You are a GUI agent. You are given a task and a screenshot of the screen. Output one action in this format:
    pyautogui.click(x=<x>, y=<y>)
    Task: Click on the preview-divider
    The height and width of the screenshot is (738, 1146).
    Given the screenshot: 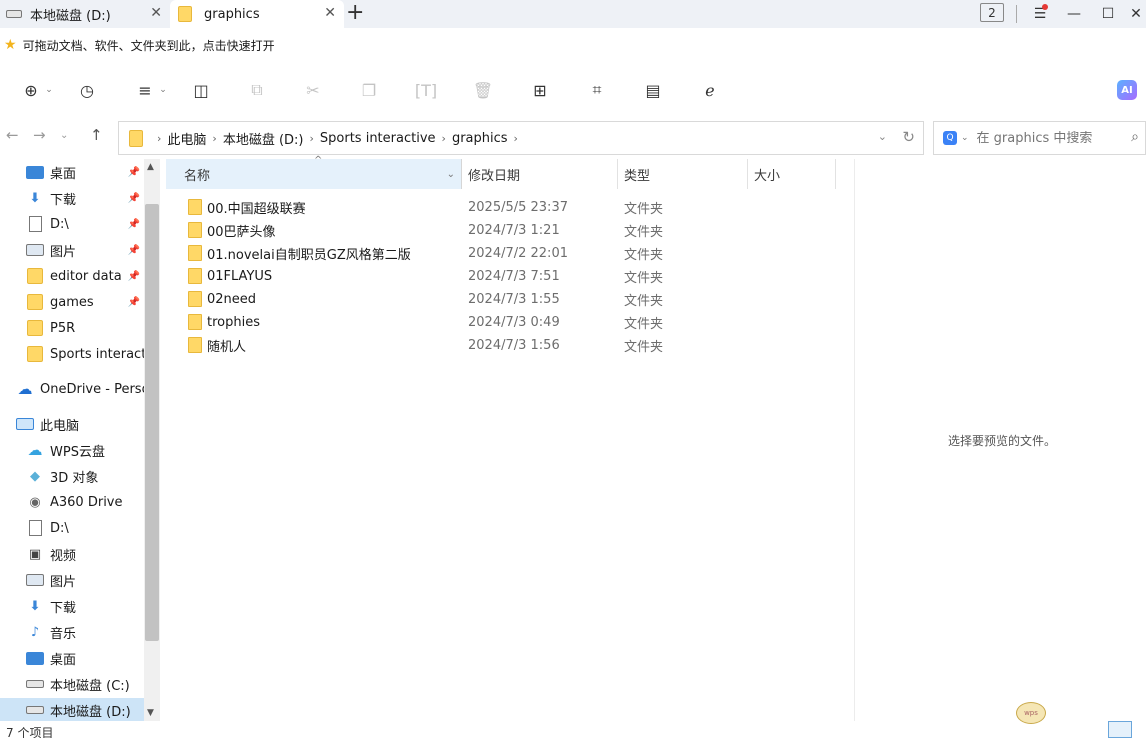 What is the action you would take?
    pyautogui.click(x=854, y=440)
    